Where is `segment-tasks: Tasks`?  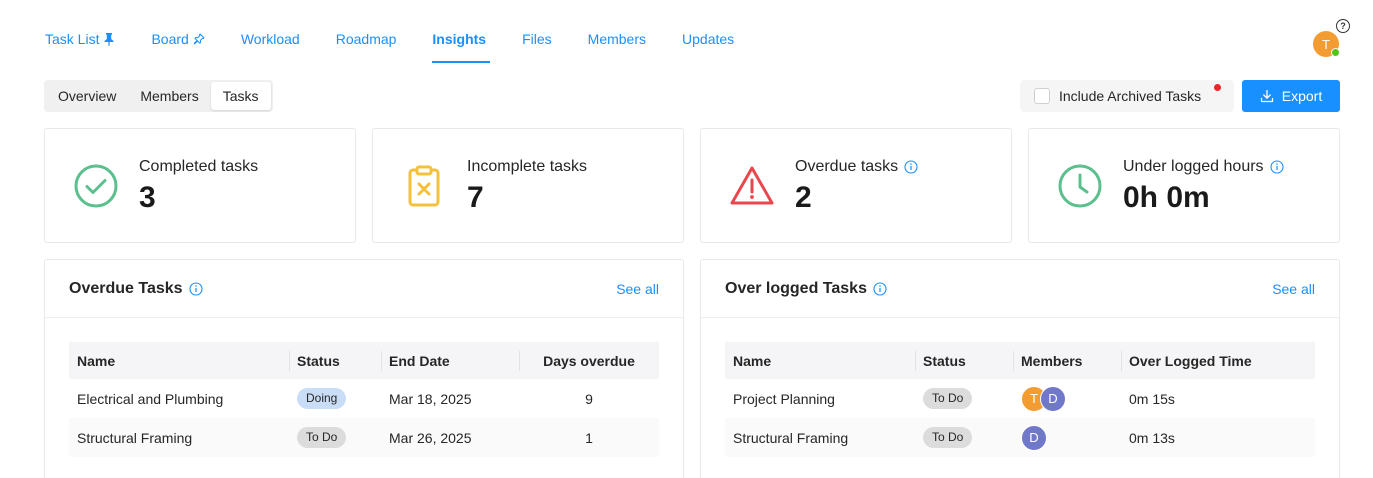 segment-tasks: Tasks is located at coordinates (240, 96).